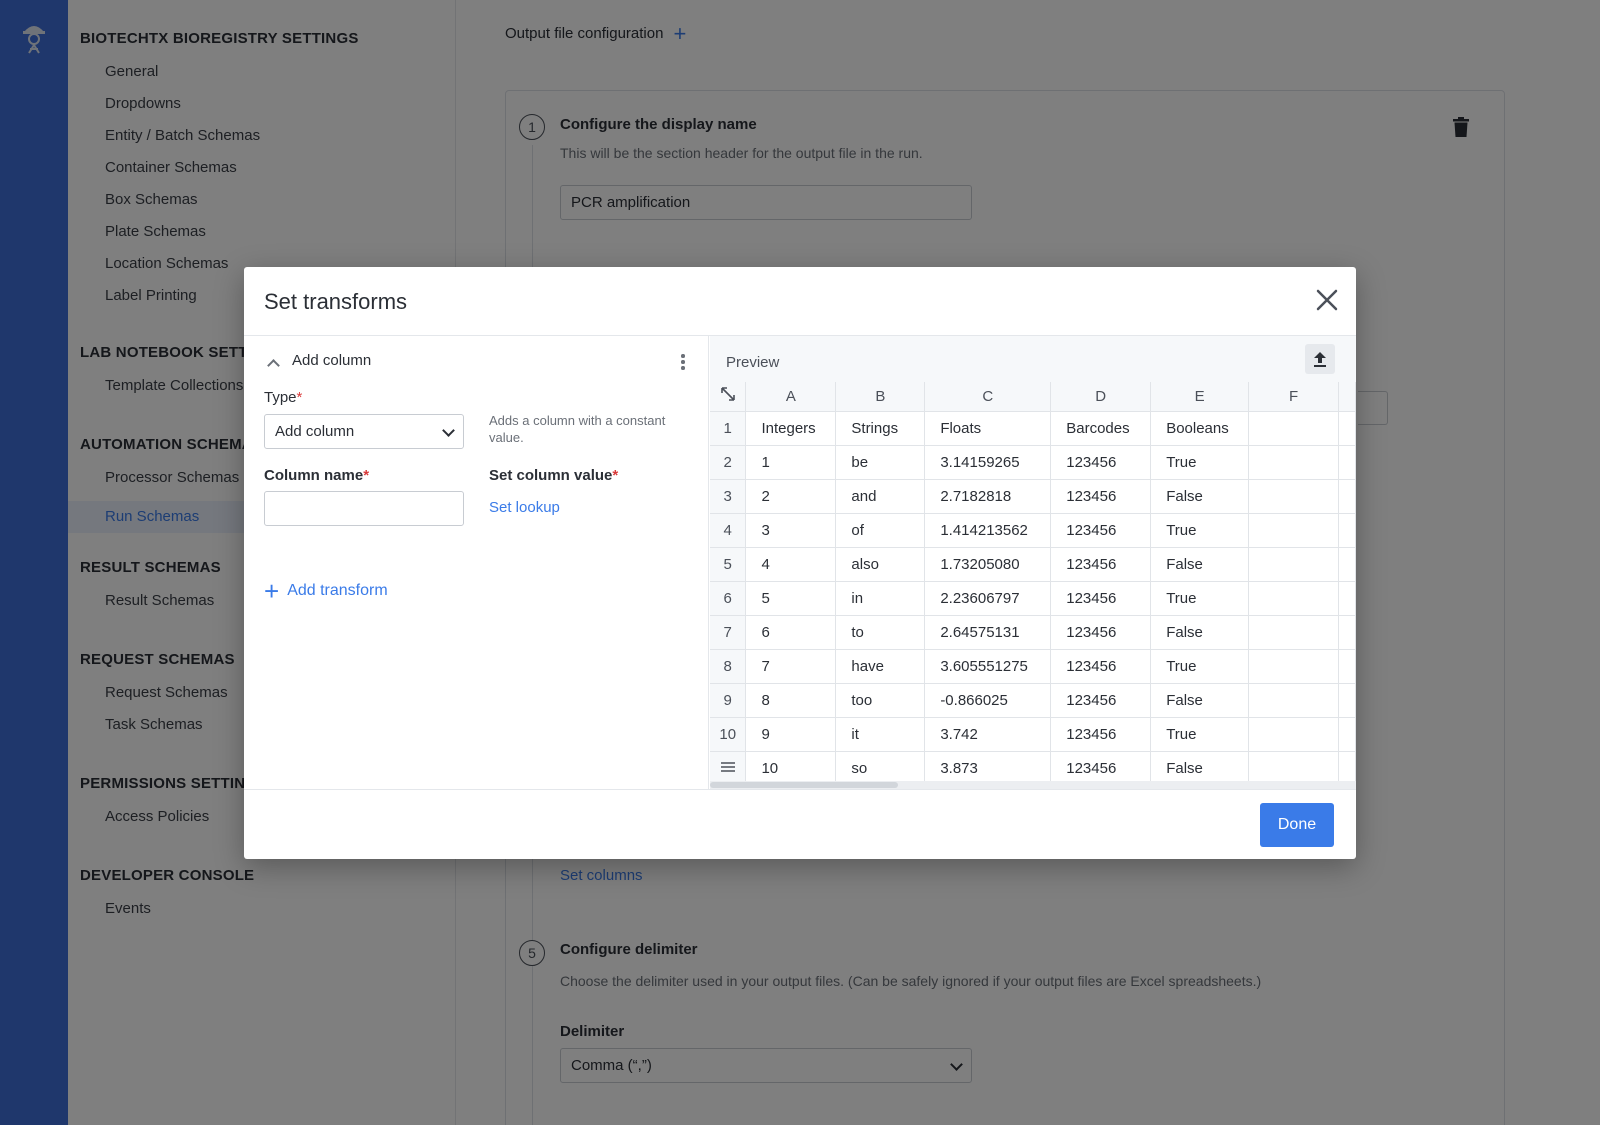  Describe the element at coordinates (326, 591) in the screenshot. I see `add-transform-button: + Add transform` at that location.